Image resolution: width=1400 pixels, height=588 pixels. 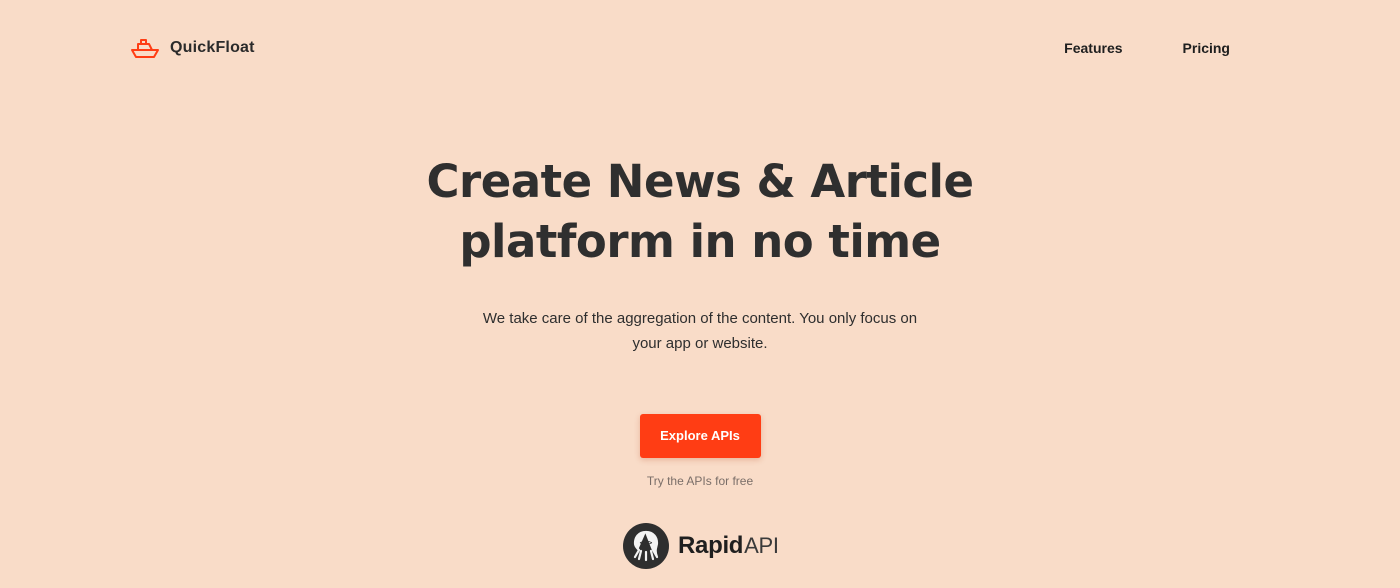 What do you see at coordinates (700, 481) in the screenshot?
I see `cta-note: Try the APIs for free` at bounding box center [700, 481].